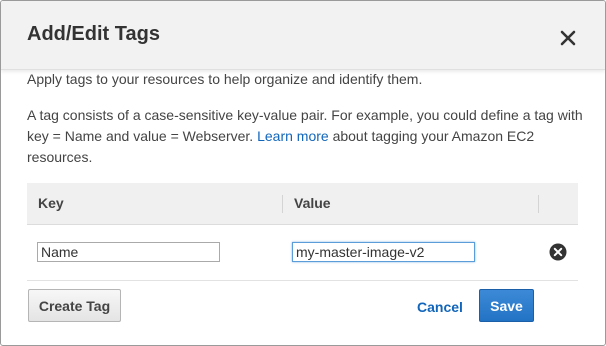 Image resolution: width=606 pixels, height=346 pixels. I want to click on remove-tag-icon, so click(558, 252).